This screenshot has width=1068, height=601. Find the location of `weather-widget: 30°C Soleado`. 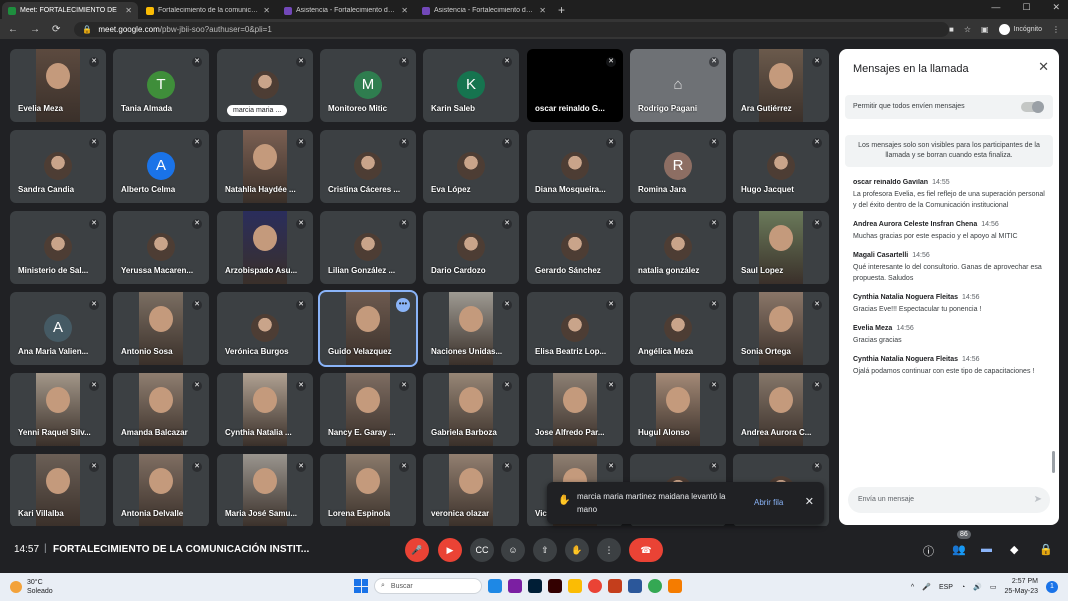

weather-widget: 30°C Soleado is located at coordinates (31, 587).